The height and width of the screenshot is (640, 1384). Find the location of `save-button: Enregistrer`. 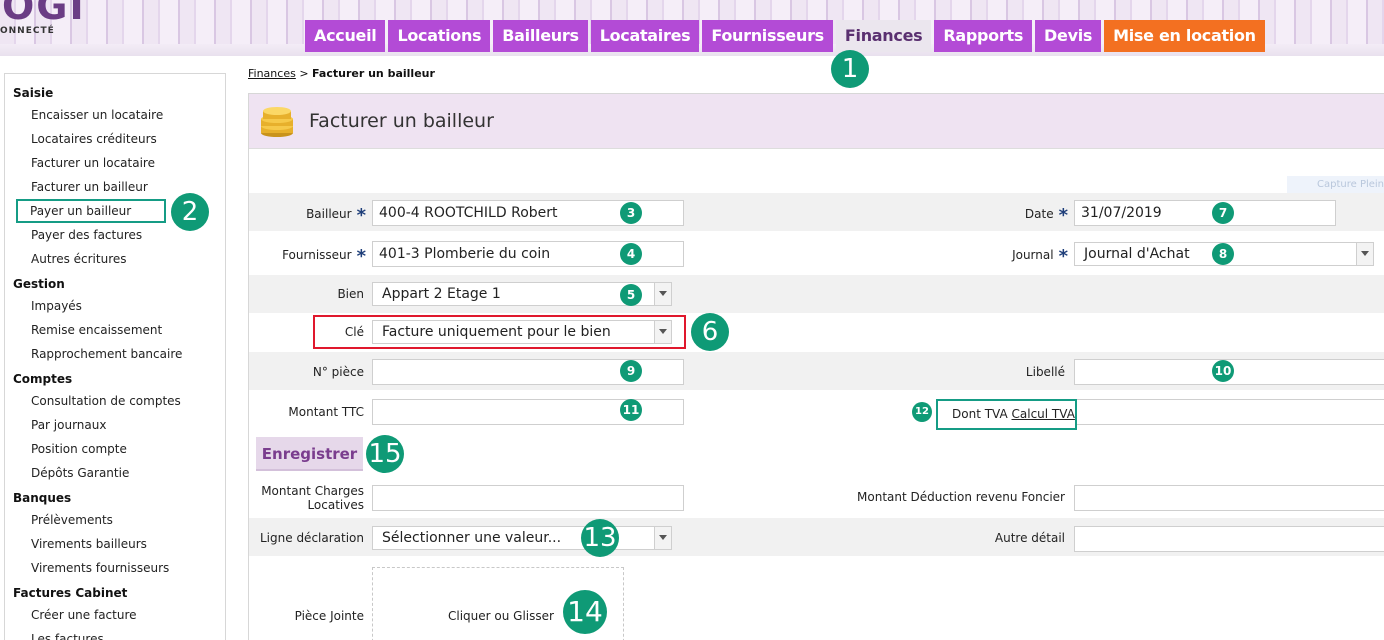

save-button: Enregistrer is located at coordinates (309, 454).